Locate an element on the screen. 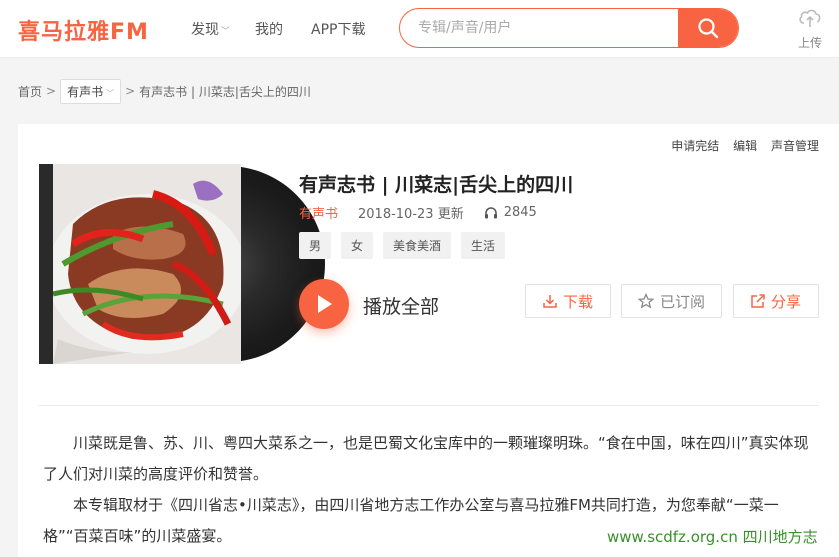 The image size is (839, 557). sound-manage-link: 声音管理 is located at coordinates (795, 146).